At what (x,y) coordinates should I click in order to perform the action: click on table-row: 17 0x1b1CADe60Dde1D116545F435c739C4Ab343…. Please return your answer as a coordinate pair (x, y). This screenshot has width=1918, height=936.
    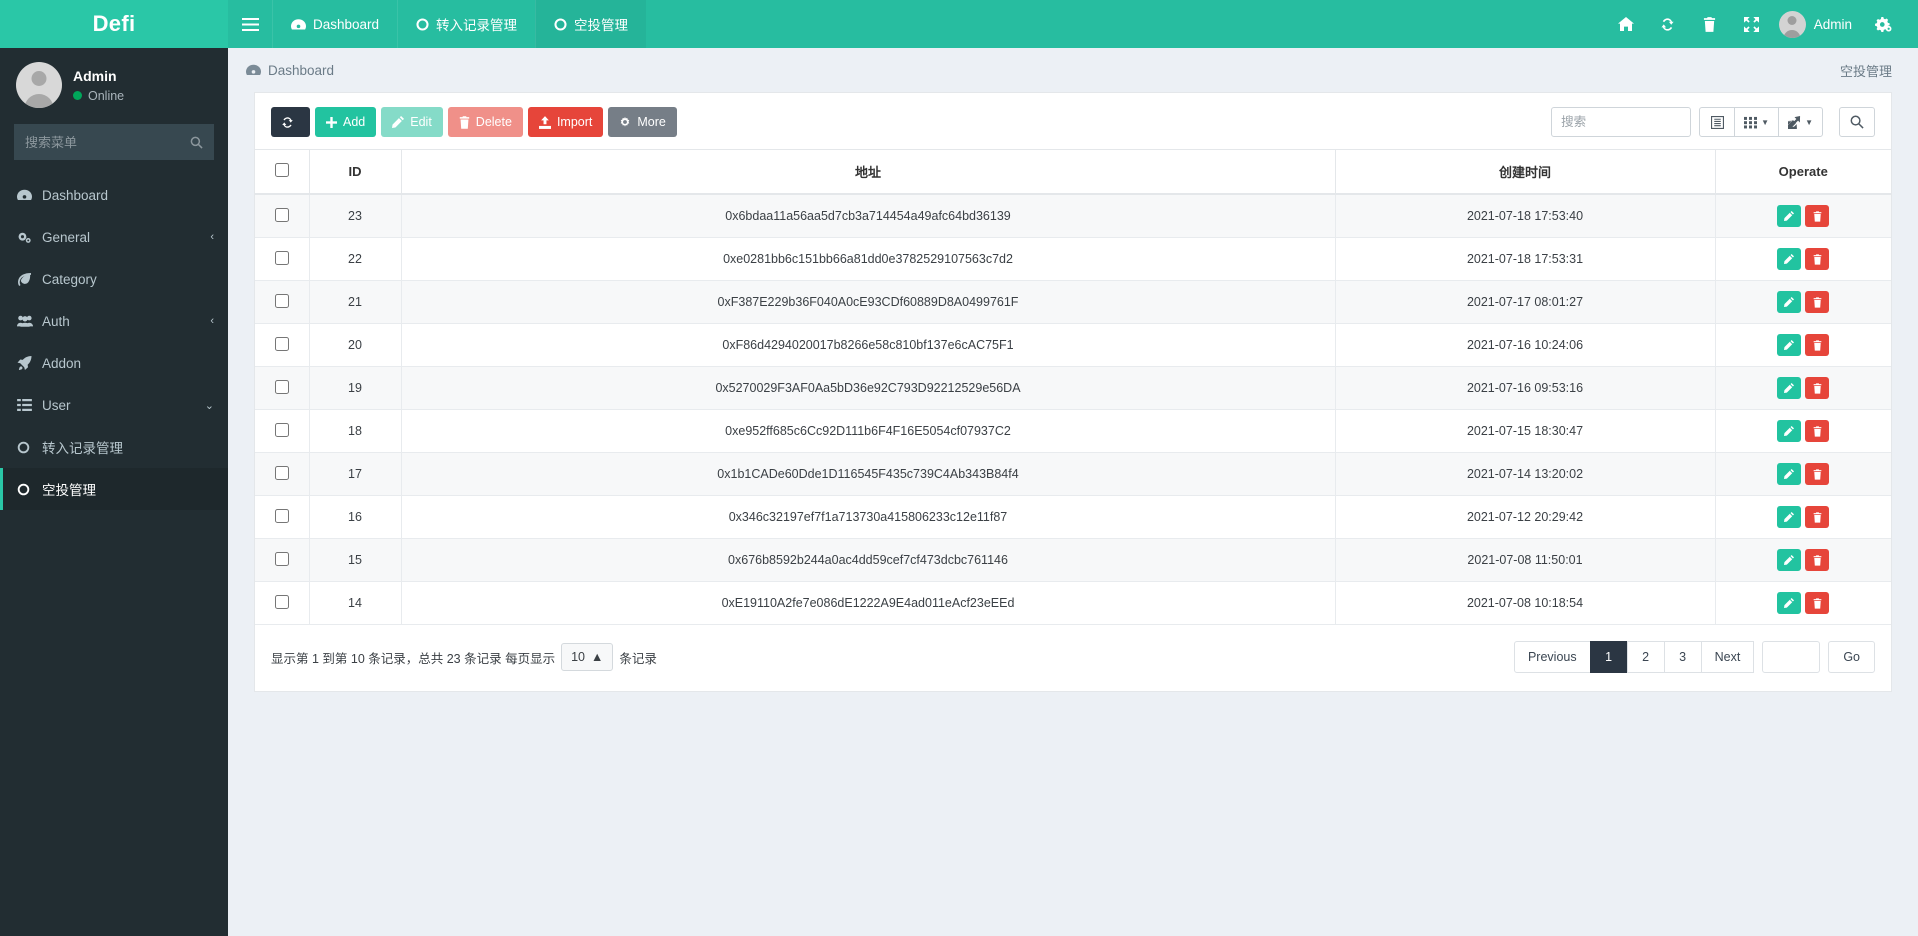
    Looking at the image, I should click on (1073, 474).